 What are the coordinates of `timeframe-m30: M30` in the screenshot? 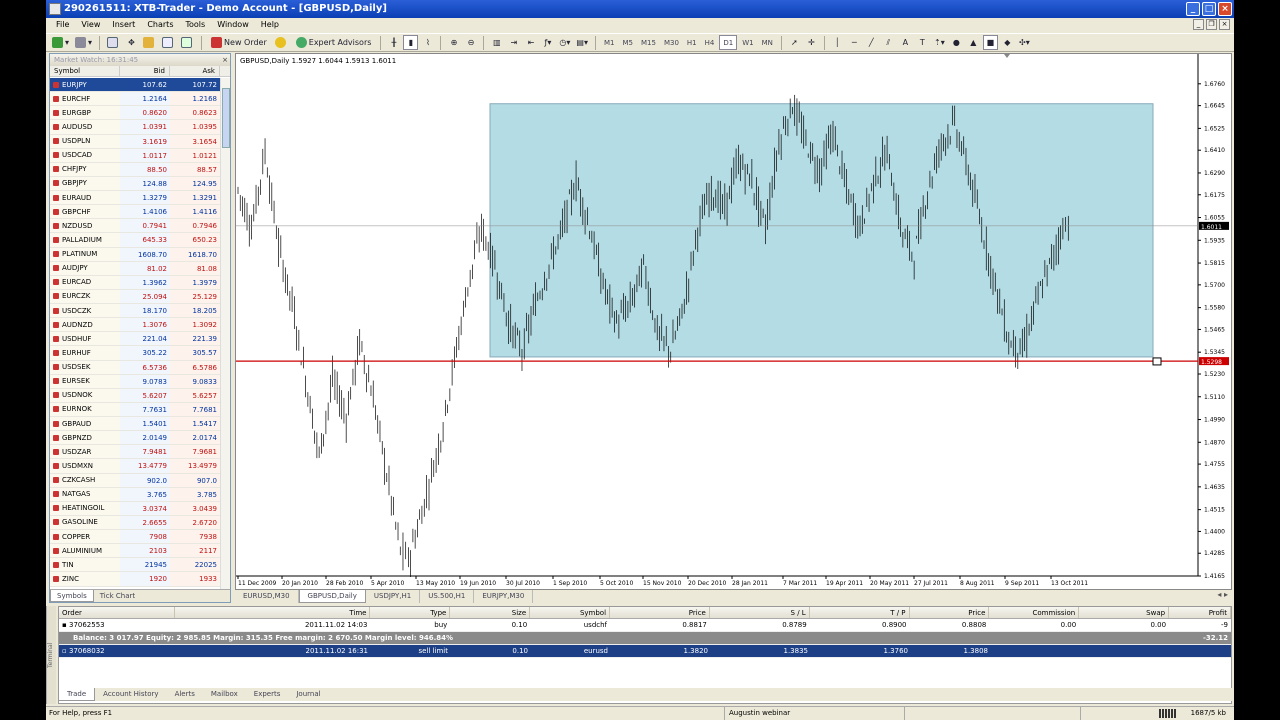 It's located at (671, 42).